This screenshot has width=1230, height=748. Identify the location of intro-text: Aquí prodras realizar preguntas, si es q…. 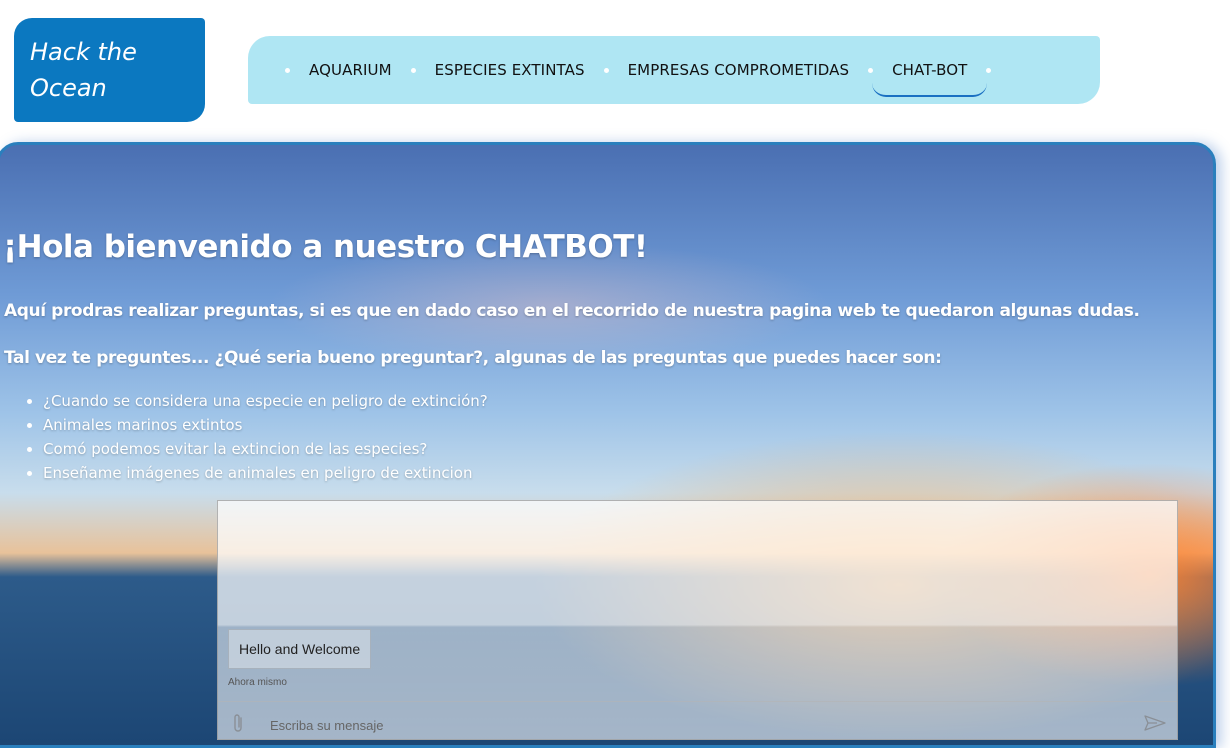
(572, 311).